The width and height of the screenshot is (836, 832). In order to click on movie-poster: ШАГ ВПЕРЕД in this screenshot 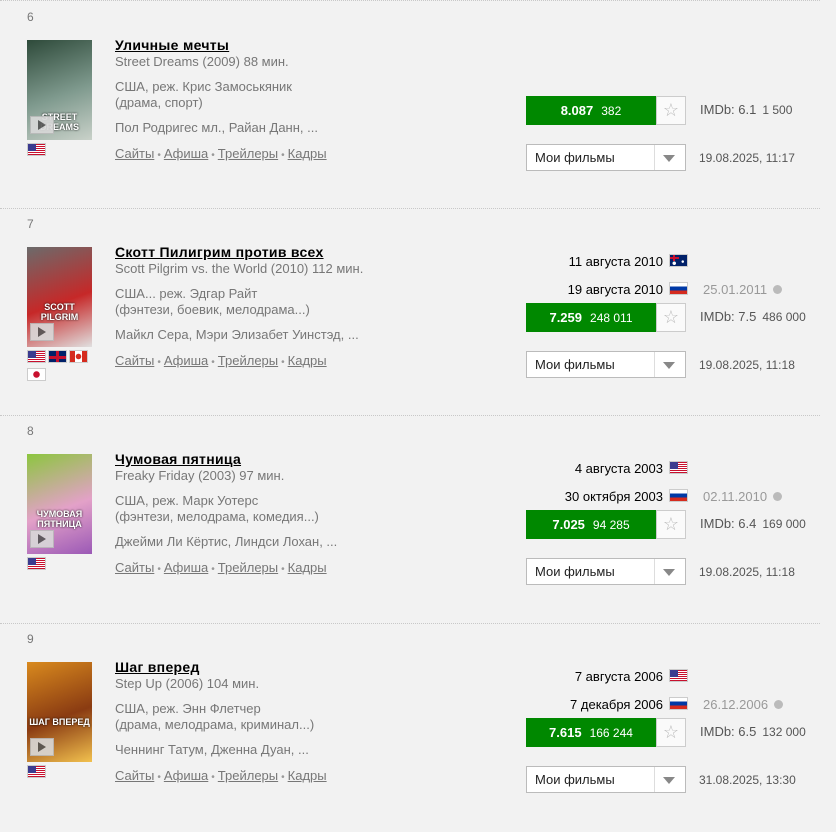, I will do `click(59, 712)`.